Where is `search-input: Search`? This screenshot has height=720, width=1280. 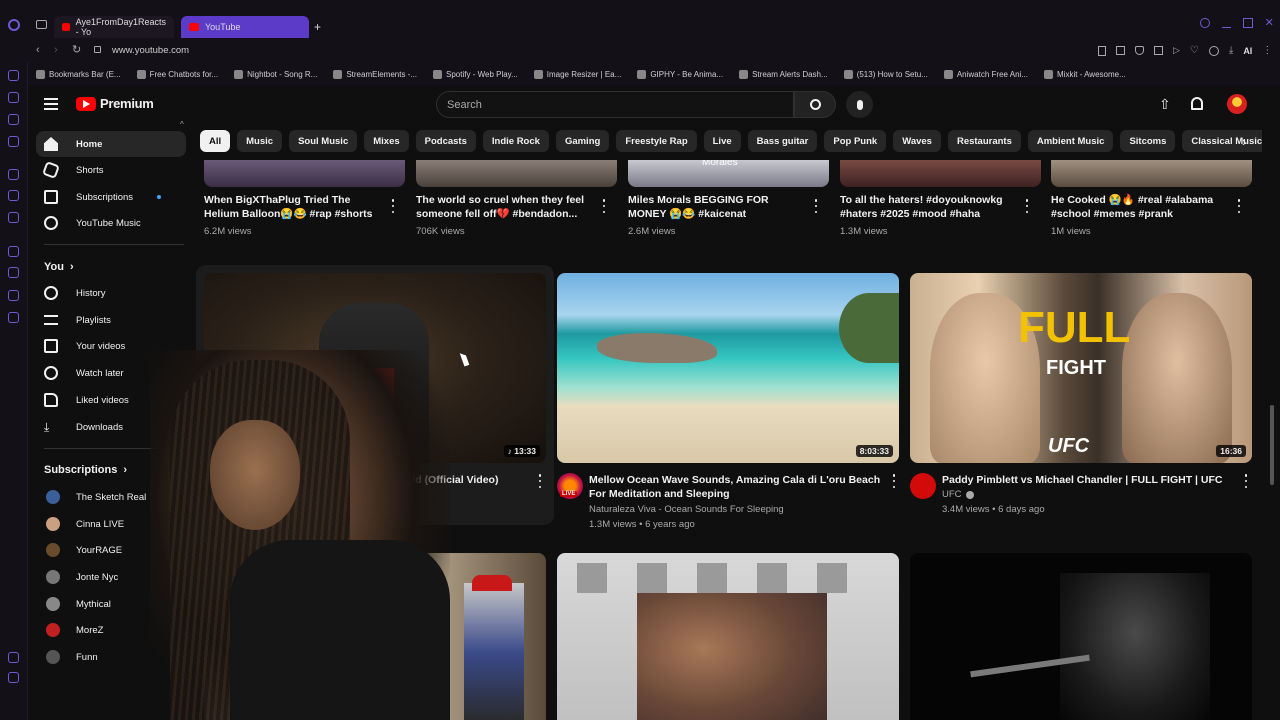
search-input: Search is located at coordinates (615, 104).